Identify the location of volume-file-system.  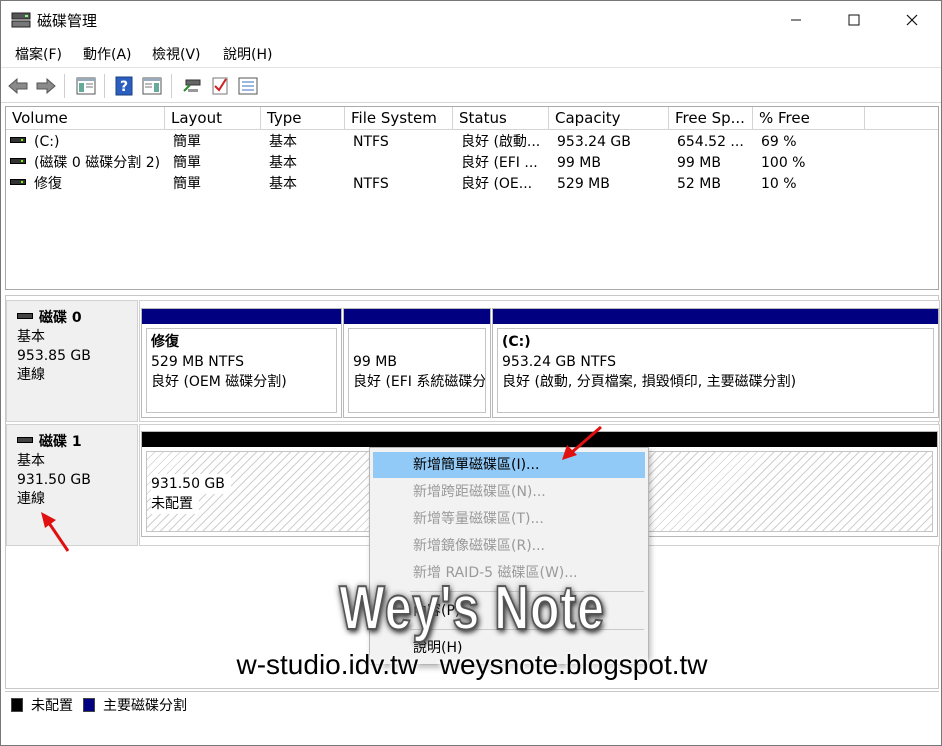
(403, 163).